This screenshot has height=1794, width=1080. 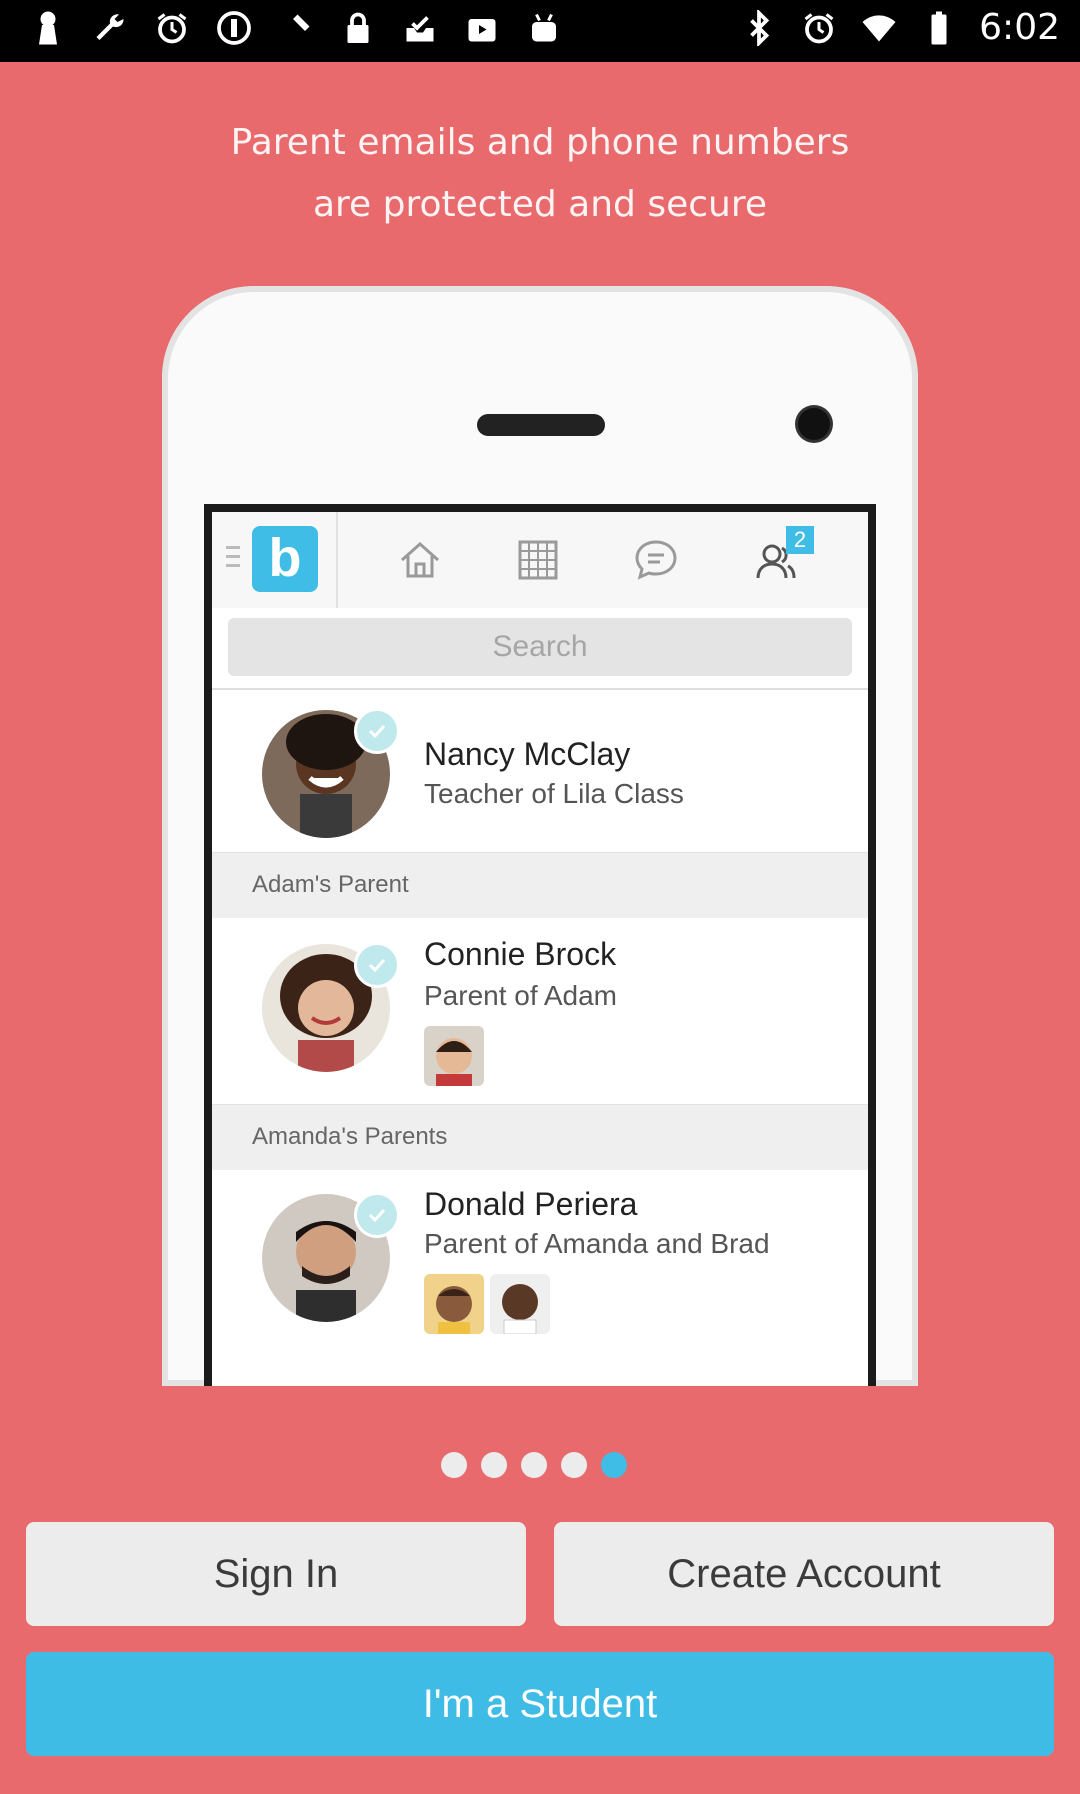 I want to click on chat-bubble-icon, so click(x=656, y=560).